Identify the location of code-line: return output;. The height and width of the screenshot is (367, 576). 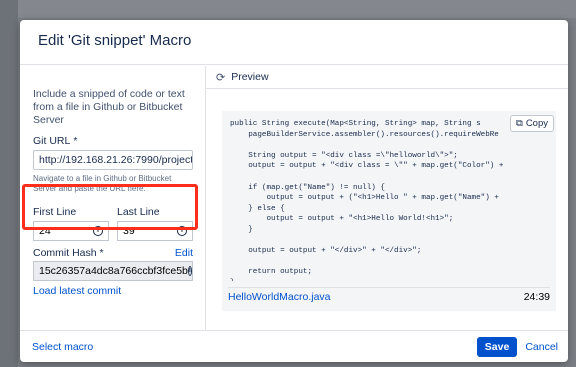
(271, 272).